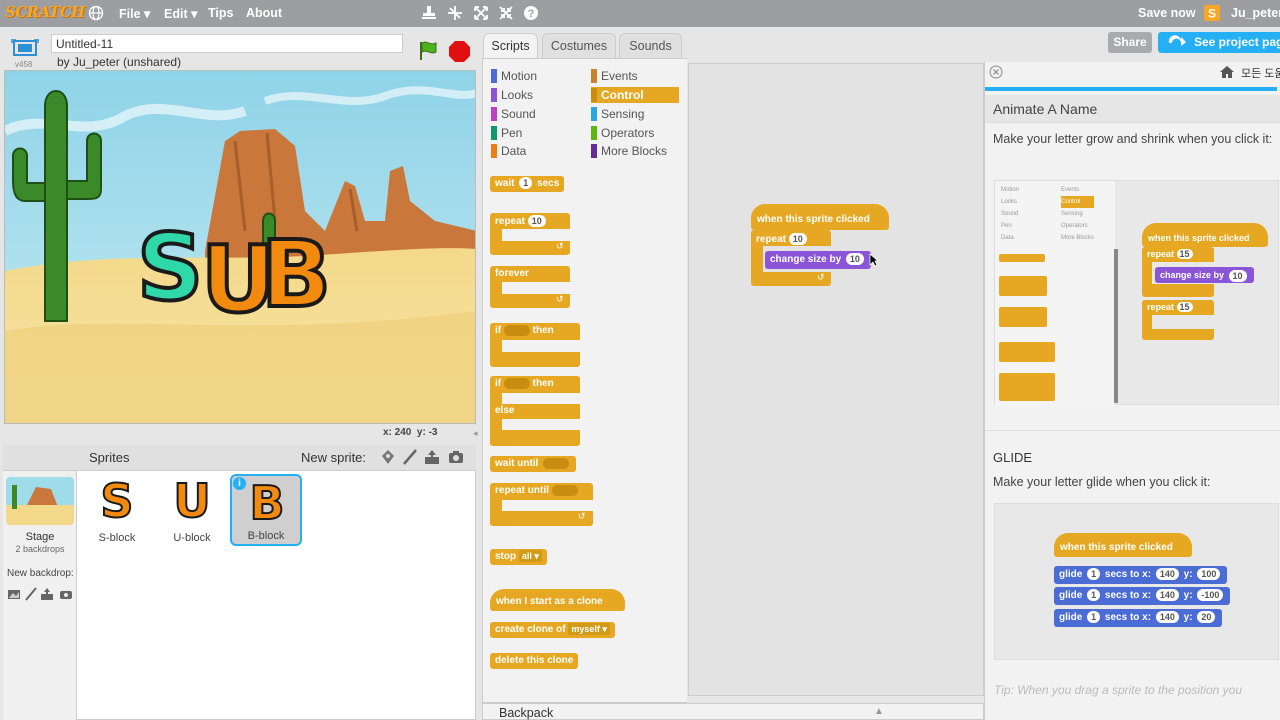 The image size is (1280, 720). Describe the element at coordinates (1131, 89) in the screenshot. I see `tips-progress-bar` at that location.